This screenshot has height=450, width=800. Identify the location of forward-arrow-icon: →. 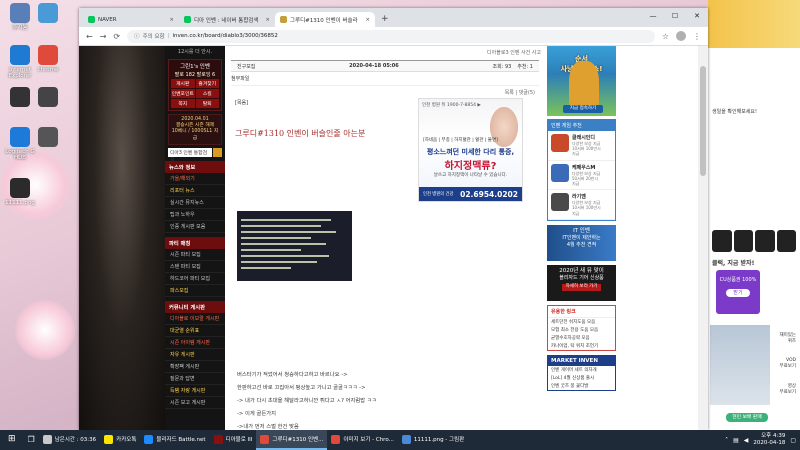
(103, 36).